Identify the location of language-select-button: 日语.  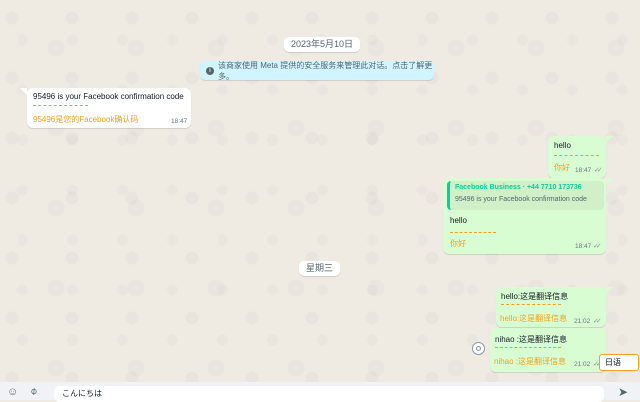
(619, 362).